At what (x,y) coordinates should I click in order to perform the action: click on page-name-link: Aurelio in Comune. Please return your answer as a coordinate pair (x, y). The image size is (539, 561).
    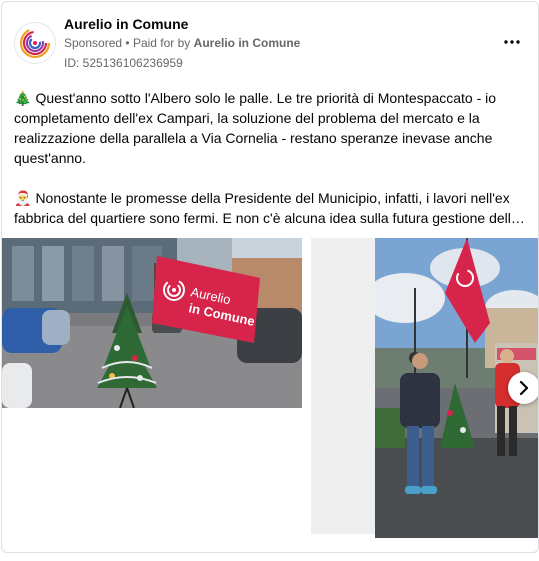
    Looking at the image, I should click on (126, 24).